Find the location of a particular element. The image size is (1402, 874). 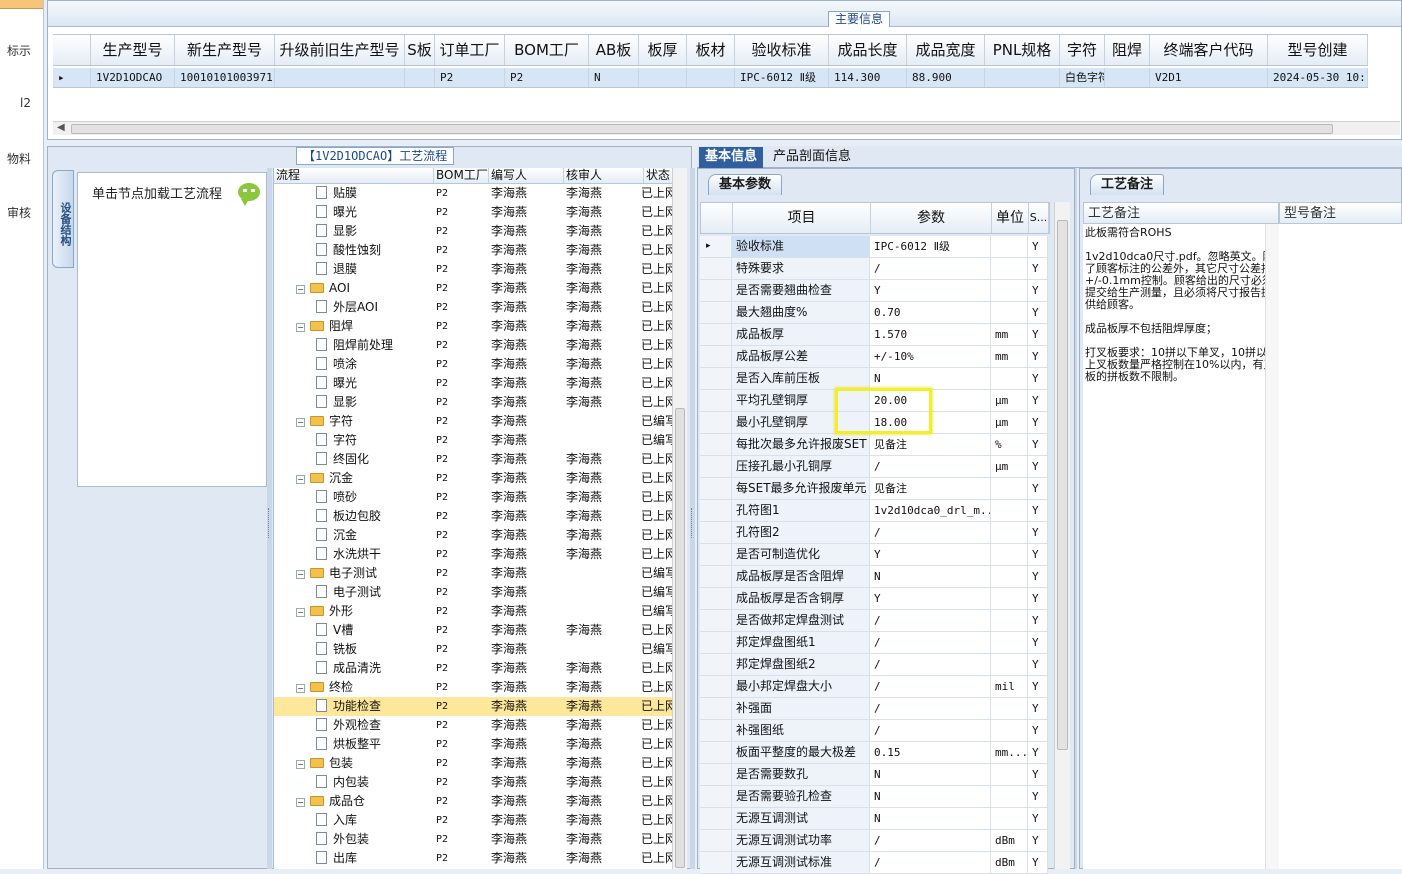

tree-node: 电子测试 P2 李海燕 已编写 is located at coordinates (474, 592).